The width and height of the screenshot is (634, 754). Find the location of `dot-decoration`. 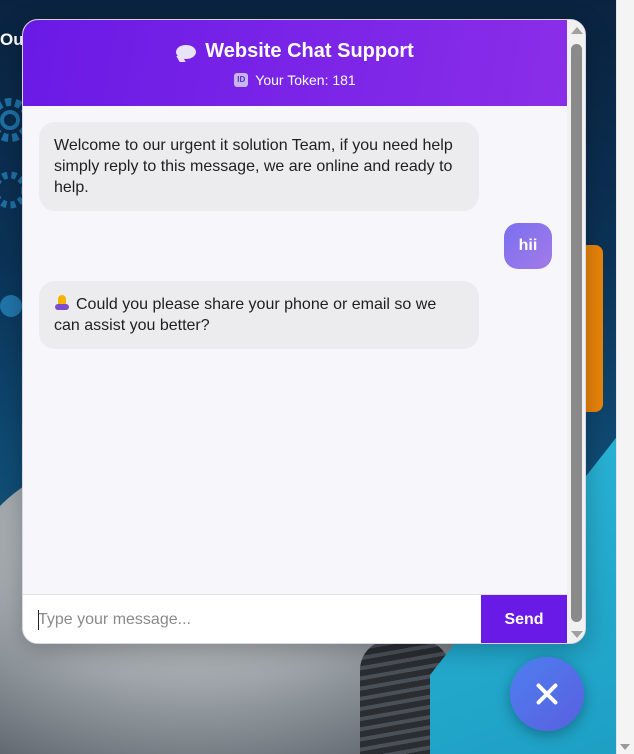

dot-decoration is located at coordinates (11, 306).